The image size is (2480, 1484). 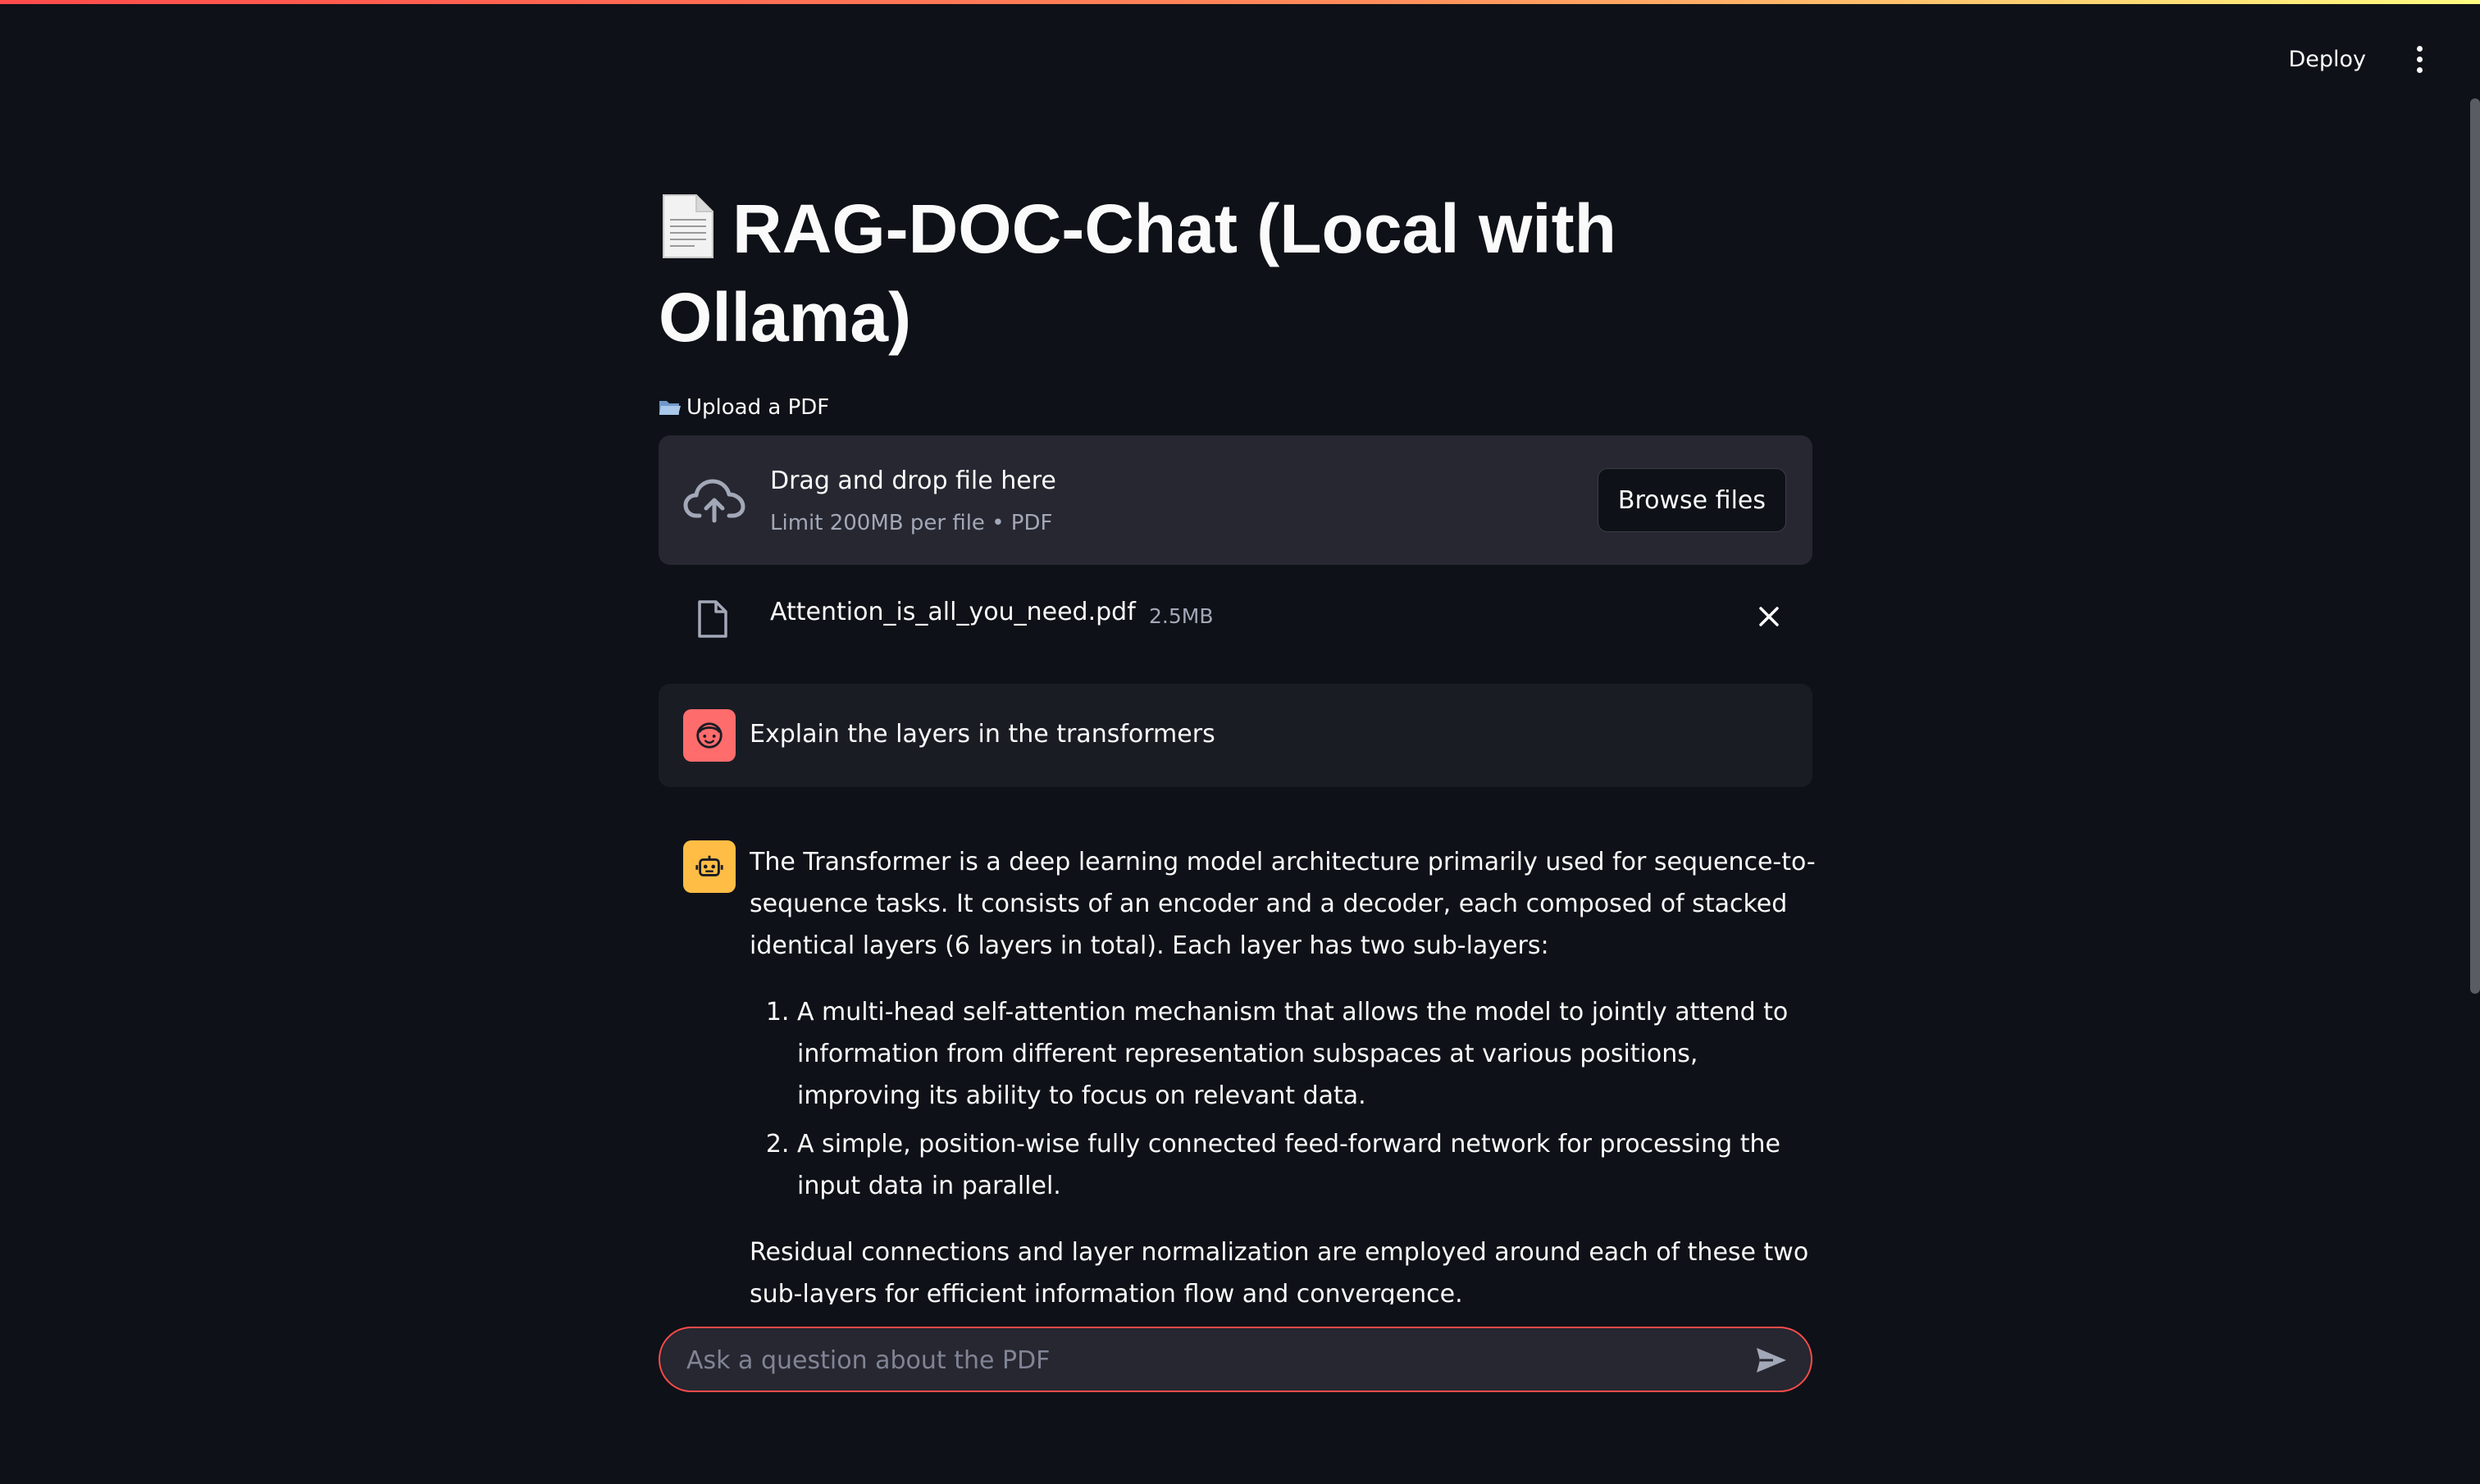 What do you see at coordinates (712, 619) in the screenshot?
I see `file-icon` at bounding box center [712, 619].